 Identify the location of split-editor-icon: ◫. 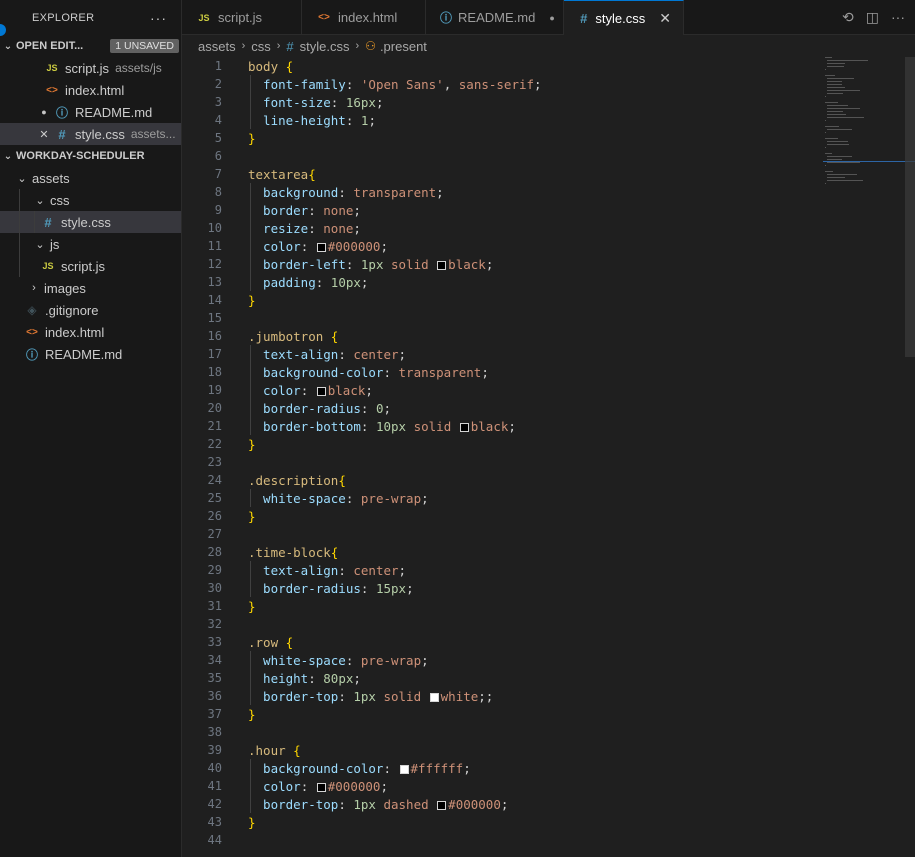
(872, 17).